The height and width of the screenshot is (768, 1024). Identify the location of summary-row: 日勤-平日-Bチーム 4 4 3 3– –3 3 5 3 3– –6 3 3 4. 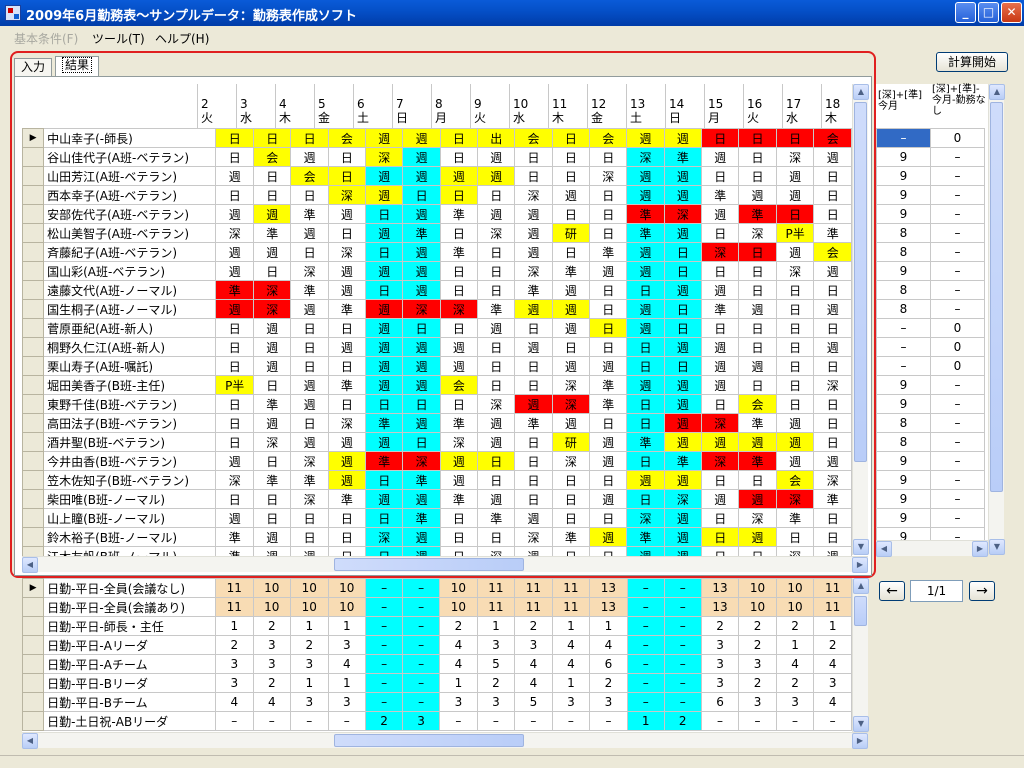
(437, 702).